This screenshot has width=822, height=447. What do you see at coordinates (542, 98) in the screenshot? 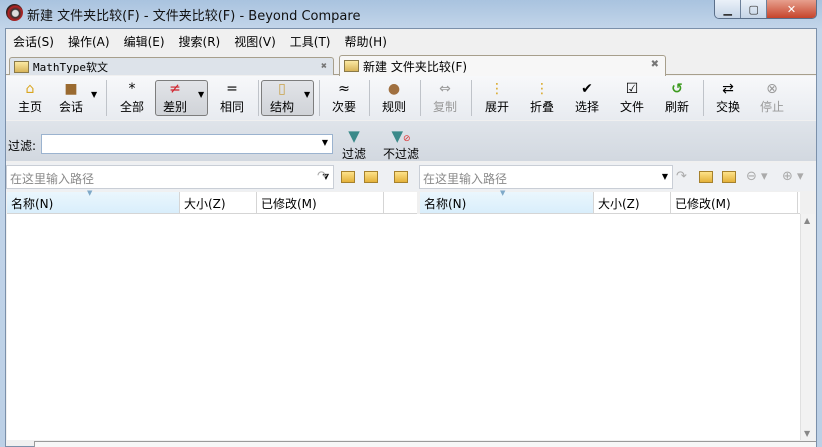
I see `collapse-button: ⋮ 折叠` at bounding box center [542, 98].